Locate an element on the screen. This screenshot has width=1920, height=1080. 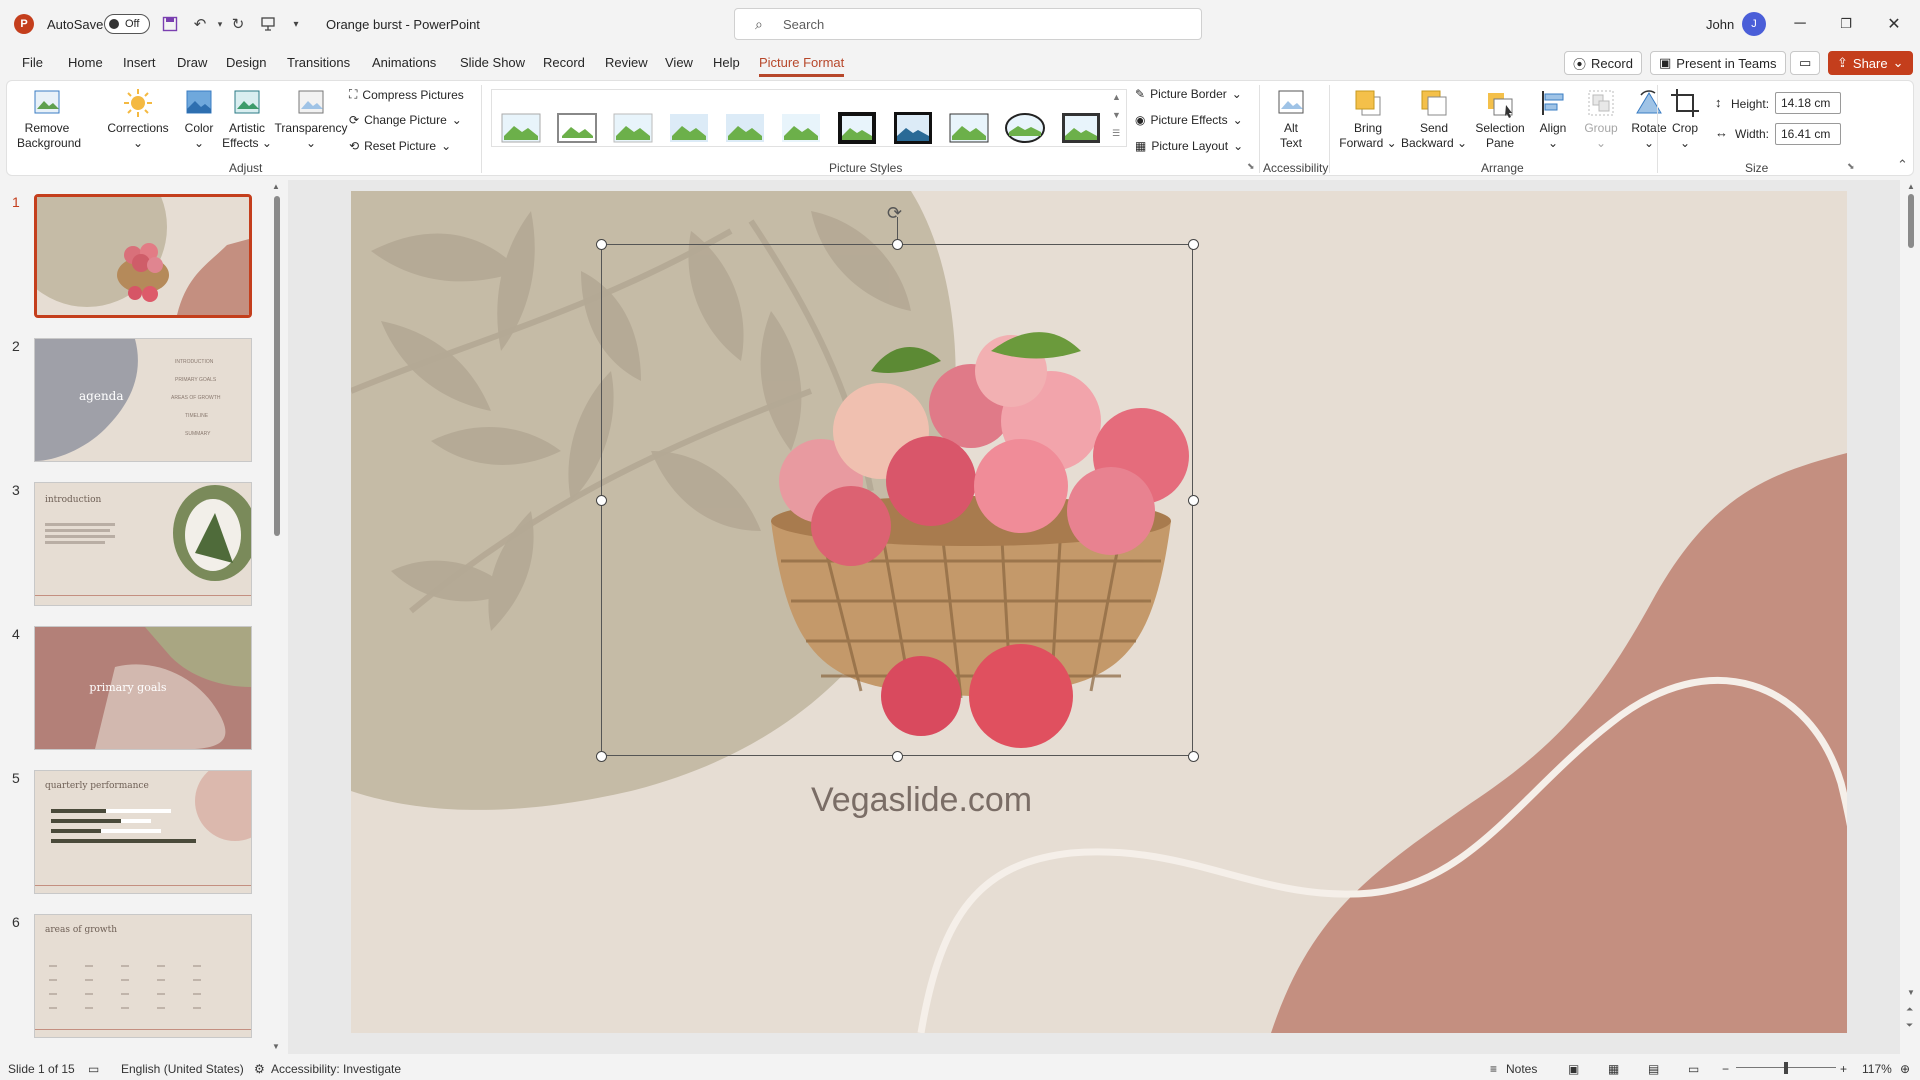
normal-view-icon: ▣ is located at coordinates (1573, 1069).